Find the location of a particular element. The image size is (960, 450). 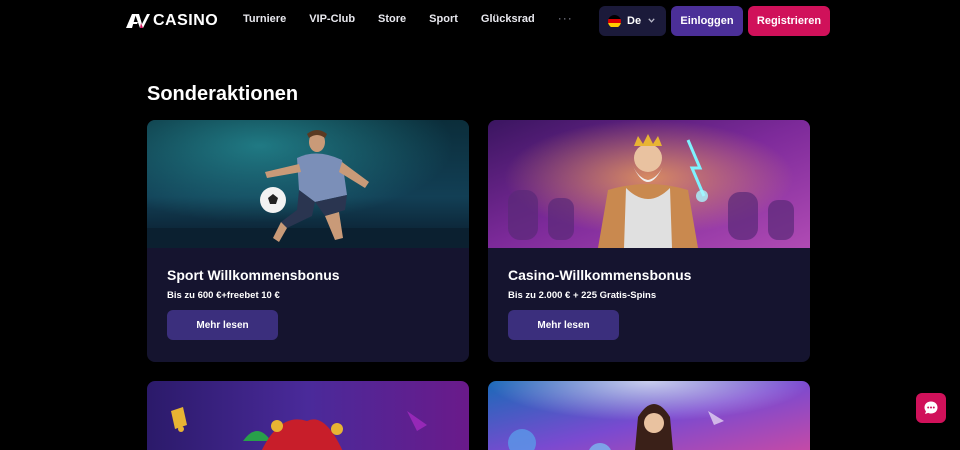

site-logo: CASINO is located at coordinates (172, 21).